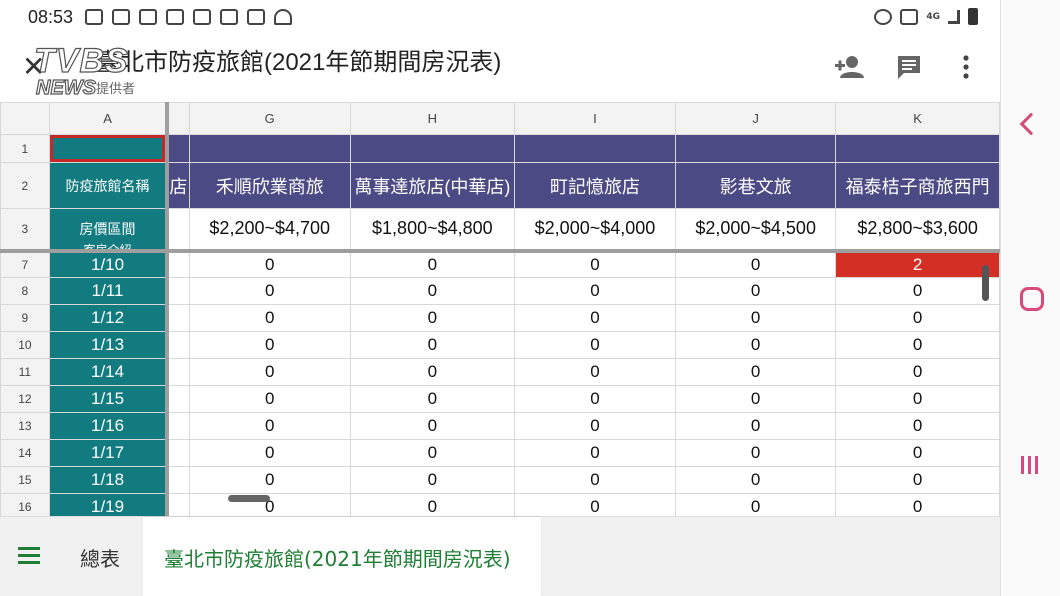 Image resolution: width=1060 pixels, height=596 pixels. What do you see at coordinates (25, 345) in the screenshot?
I see `row-number: 10` at bounding box center [25, 345].